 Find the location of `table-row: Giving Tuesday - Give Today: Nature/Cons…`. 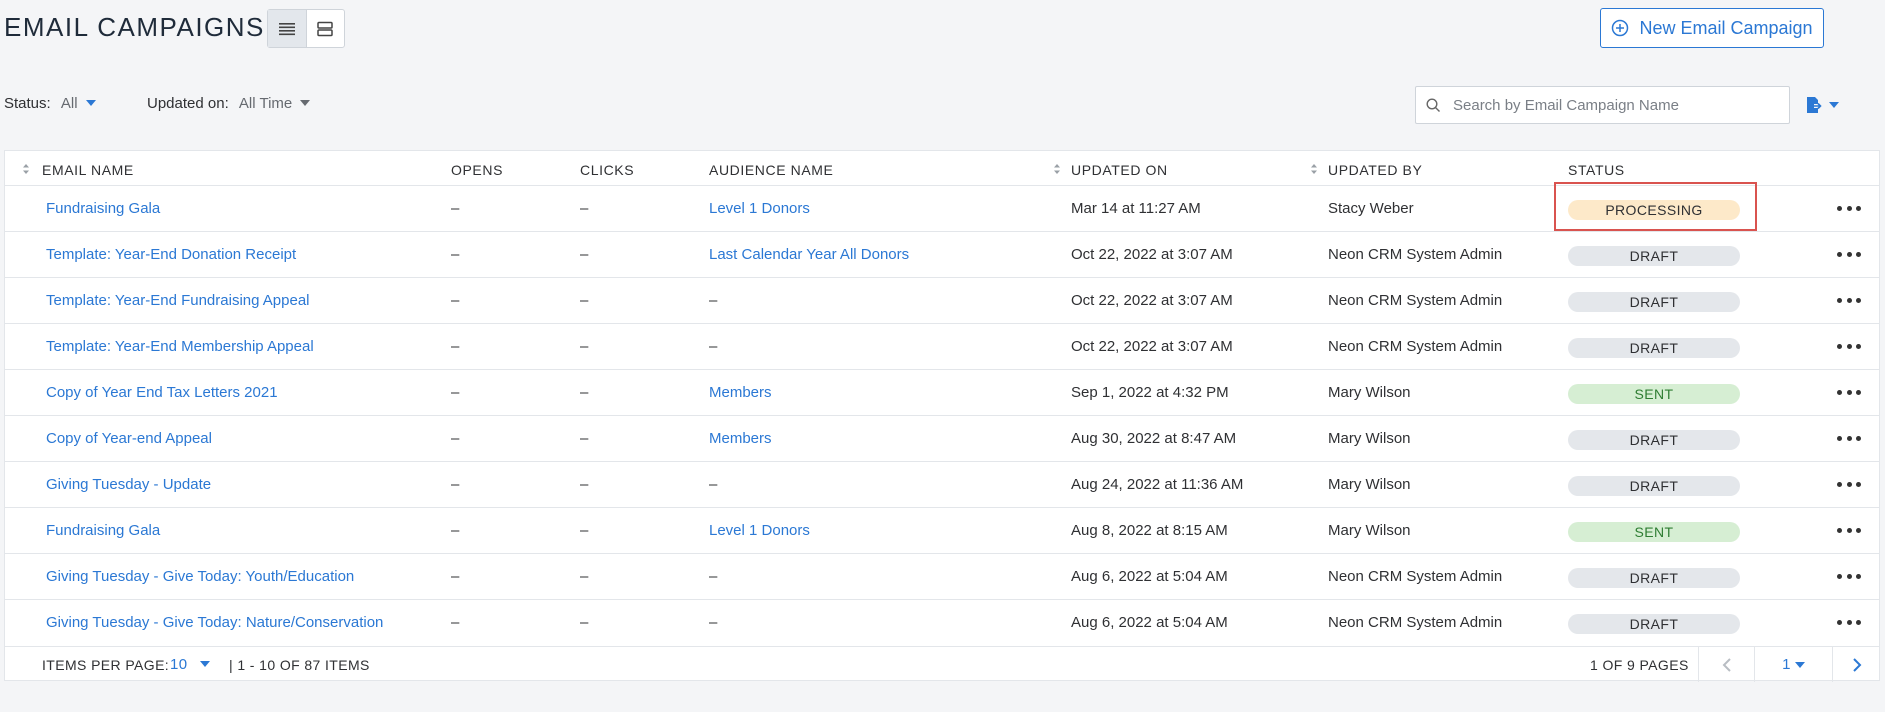

table-row: Giving Tuesday - Give Today: Nature/Cons… is located at coordinates (942, 623).